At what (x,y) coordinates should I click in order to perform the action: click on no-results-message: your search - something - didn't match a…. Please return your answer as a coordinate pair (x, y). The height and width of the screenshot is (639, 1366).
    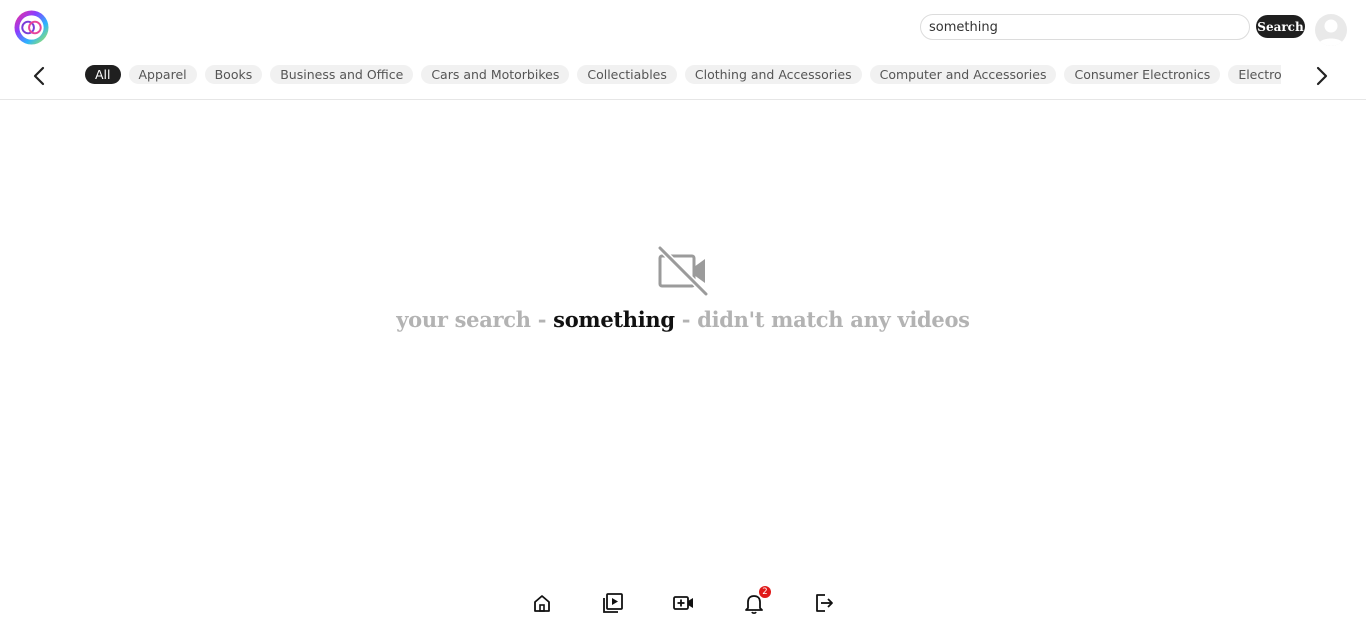
    Looking at the image, I should click on (683, 319).